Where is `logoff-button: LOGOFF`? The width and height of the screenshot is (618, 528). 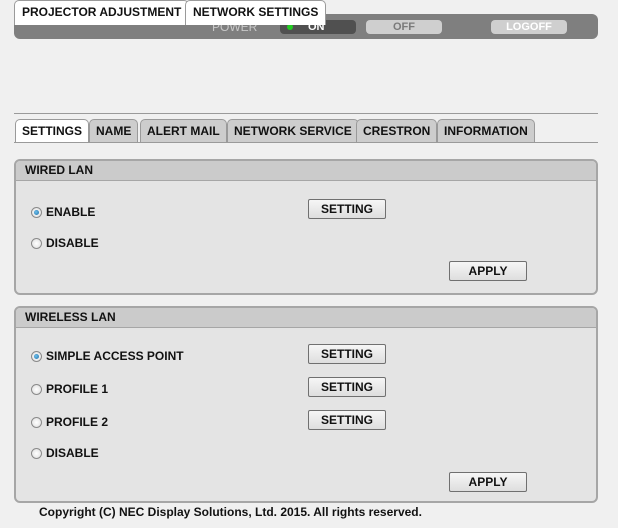 logoff-button: LOGOFF is located at coordinates (529, 27).